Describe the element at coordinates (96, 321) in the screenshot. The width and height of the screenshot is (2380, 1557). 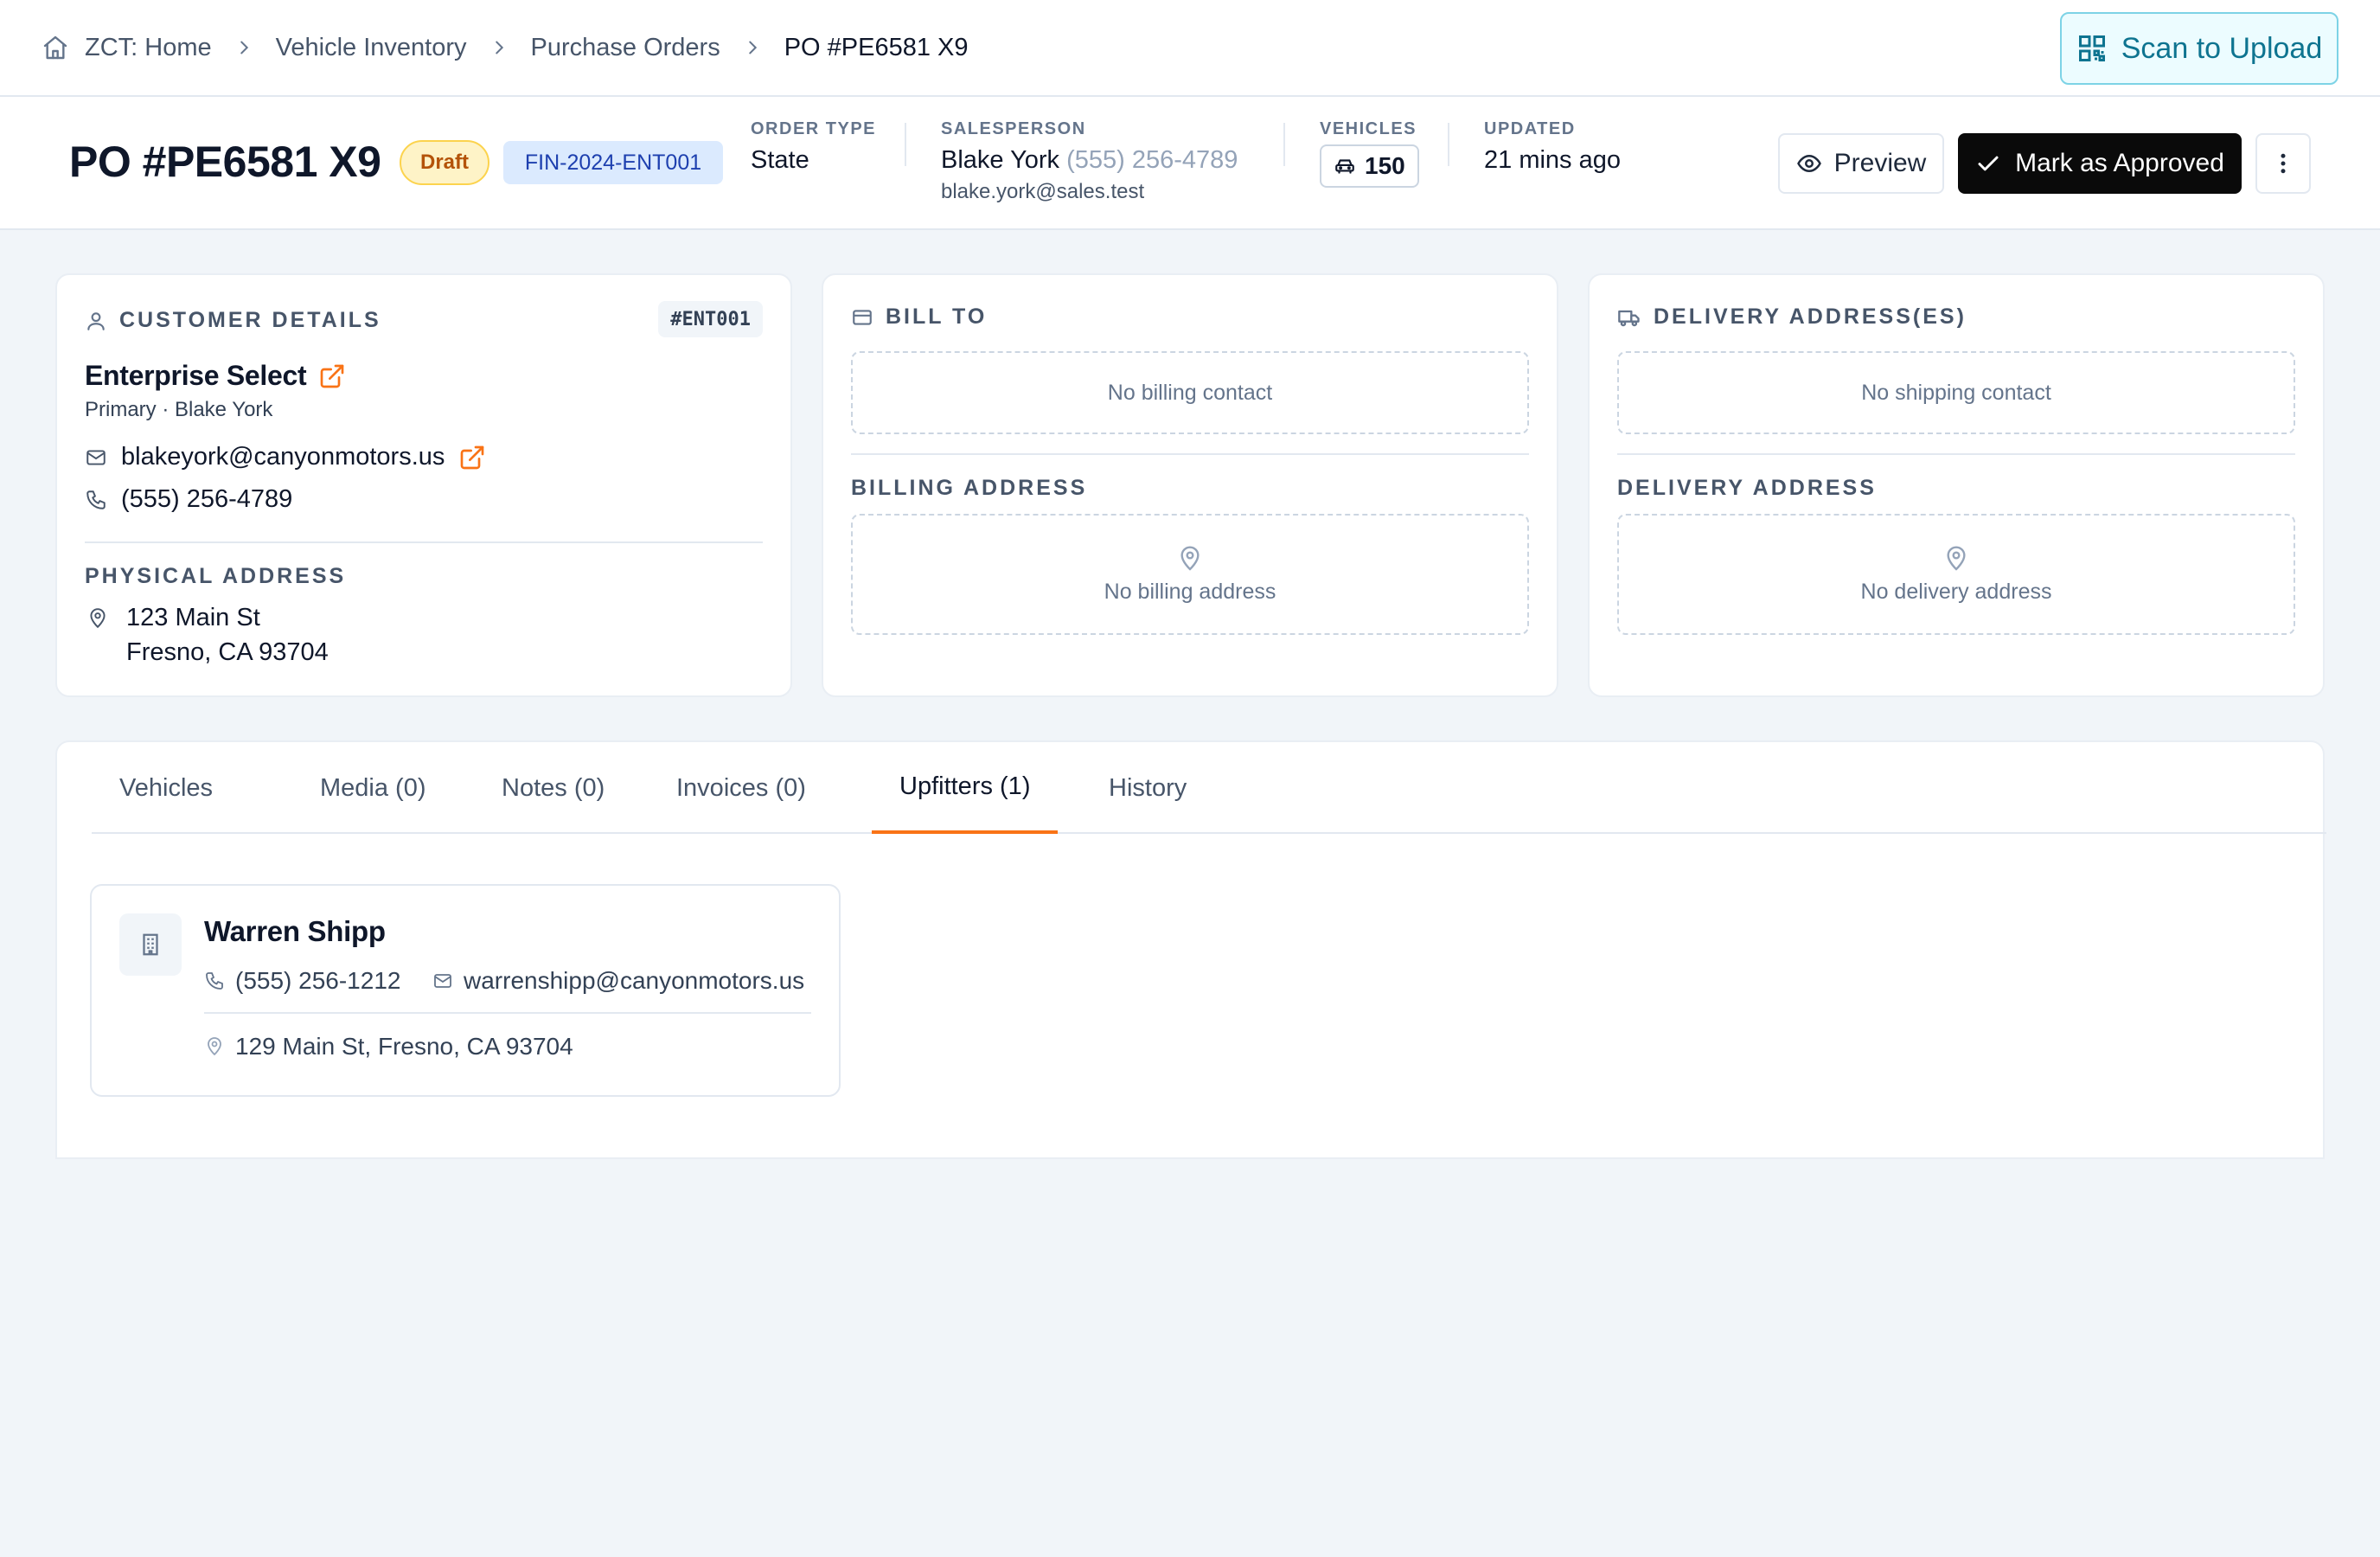
I see `user-icon` at that location.